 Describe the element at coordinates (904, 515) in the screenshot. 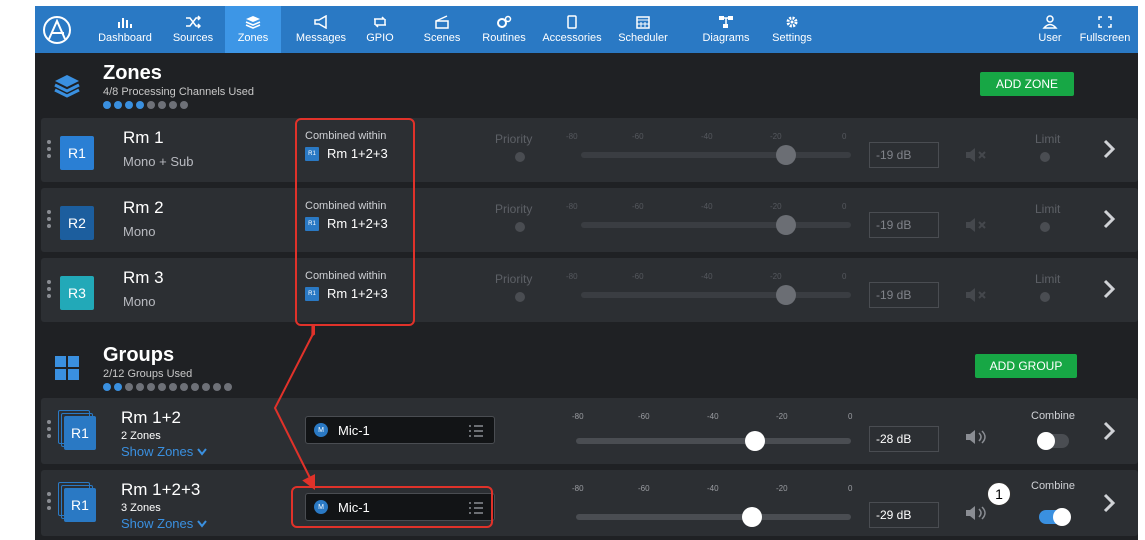

I see `db-field: -29 dB` at that location.